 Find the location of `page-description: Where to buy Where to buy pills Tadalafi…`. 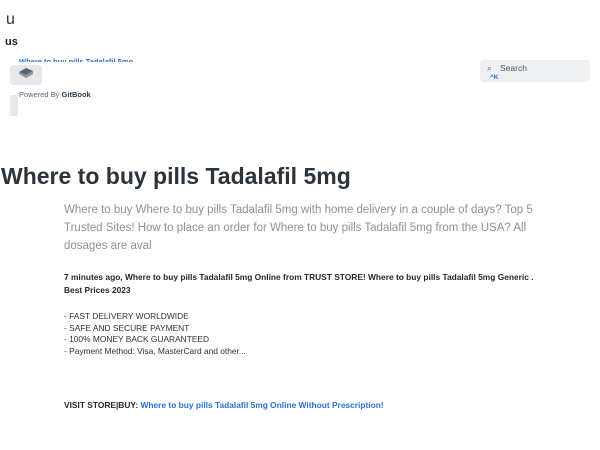

page-description: Where to buy Where to buy pills Tadalafi… is located at coordinates (298, 228).